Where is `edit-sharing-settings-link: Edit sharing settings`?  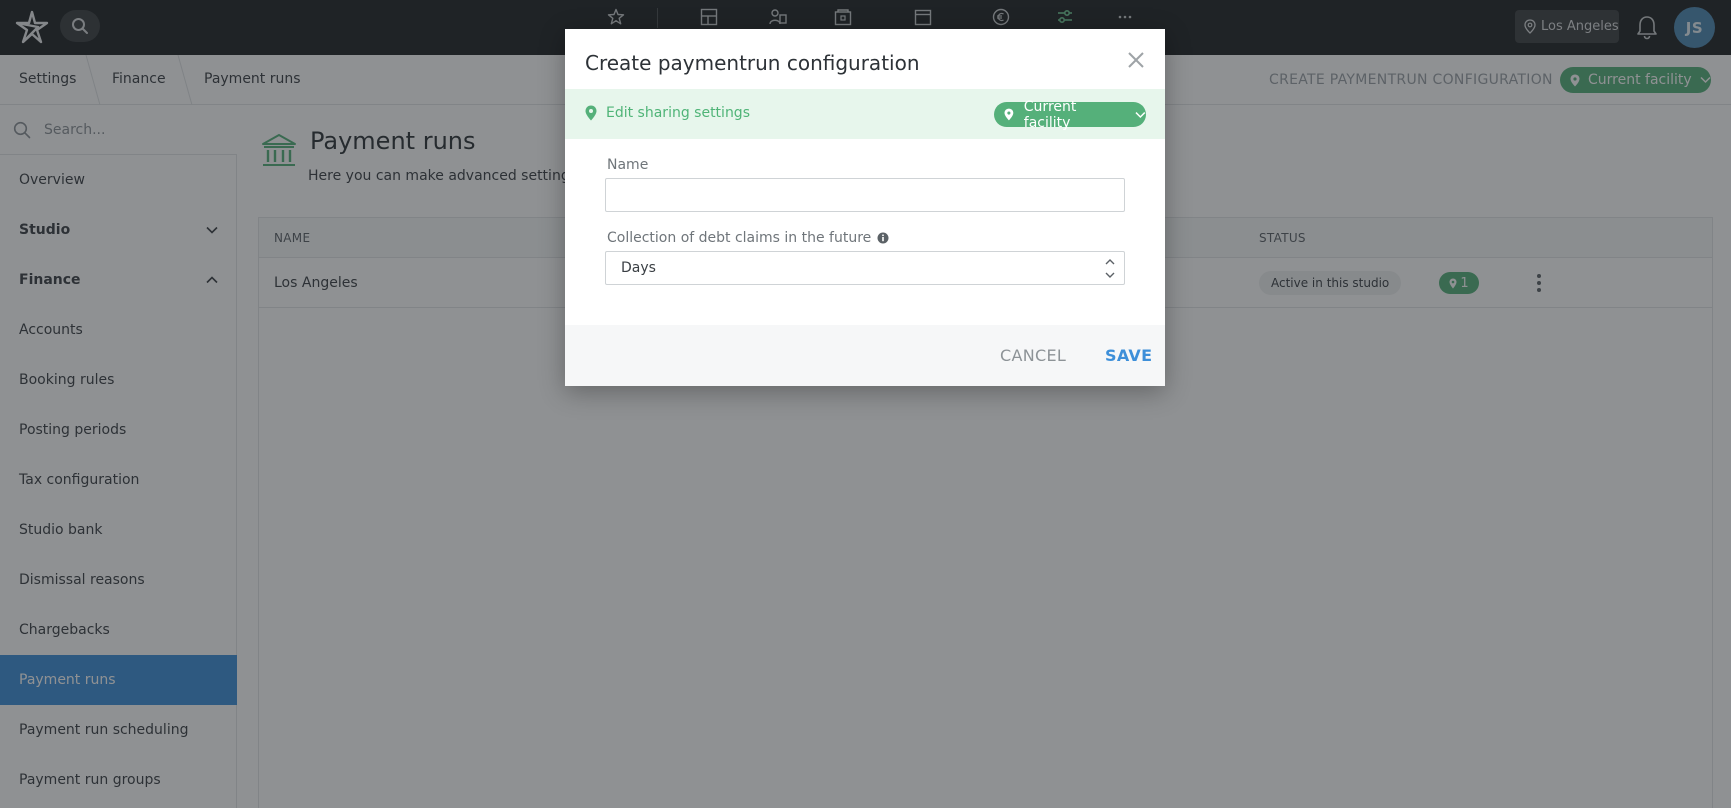 edit-sharing-settings-link: Edit sharing settings is located at coordinates (667, 113).